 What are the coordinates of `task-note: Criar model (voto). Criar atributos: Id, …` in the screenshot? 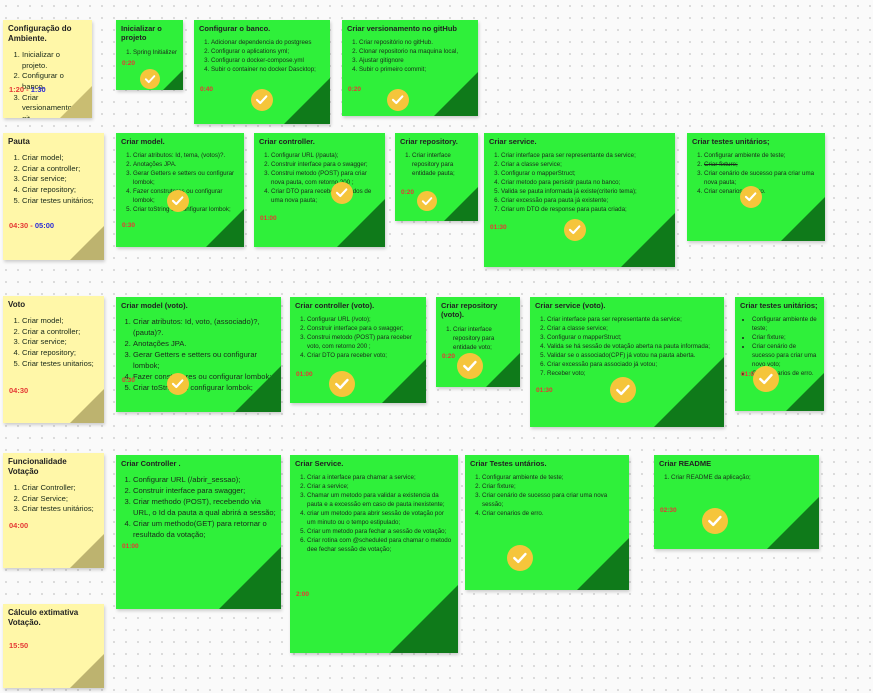 It's located at (198, 354).